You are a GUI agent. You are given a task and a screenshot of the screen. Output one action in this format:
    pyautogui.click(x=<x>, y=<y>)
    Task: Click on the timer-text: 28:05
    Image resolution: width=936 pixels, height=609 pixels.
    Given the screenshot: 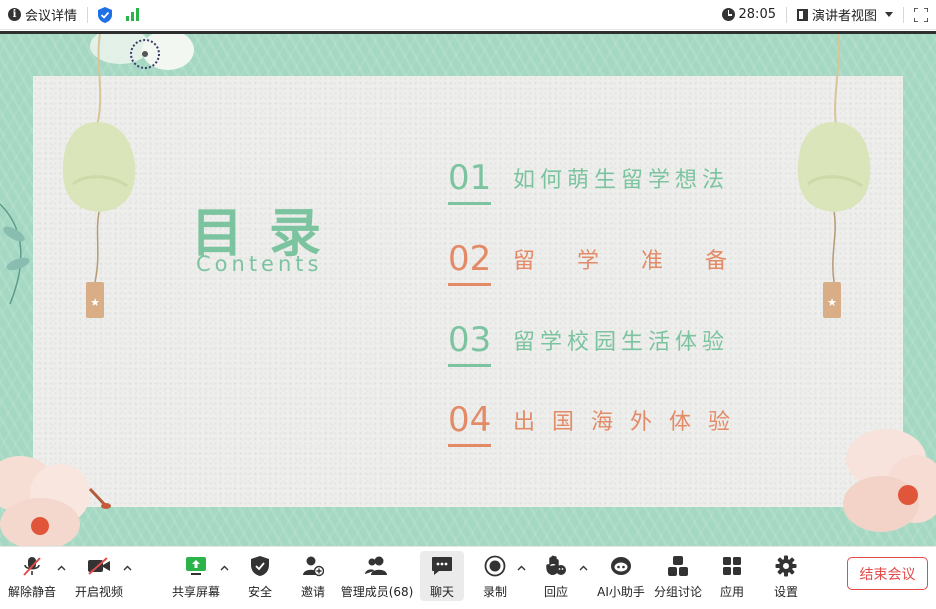 What is the action you would take?
    pyautogui.click(x=757, y=14)
    